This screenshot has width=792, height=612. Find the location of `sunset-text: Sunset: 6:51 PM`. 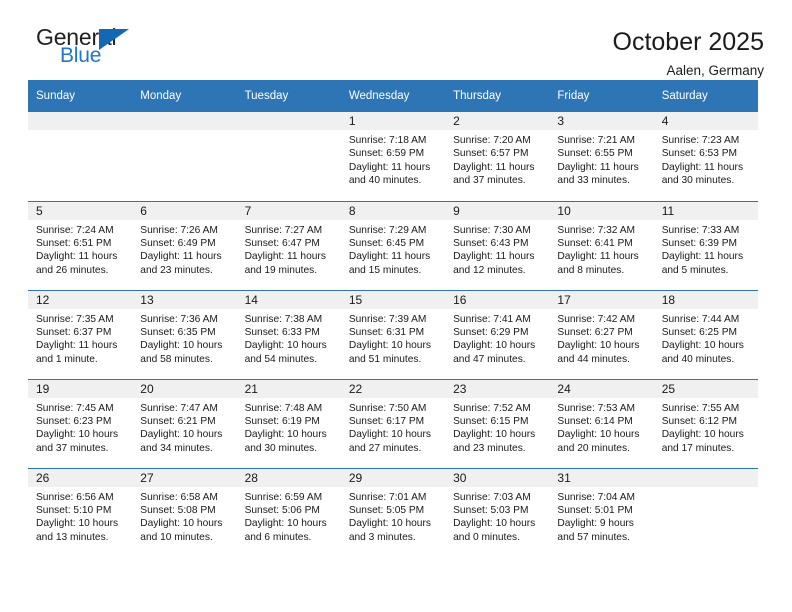

sunset-text: Sunset: 6:51 PM is located at coordinates (74, 243).